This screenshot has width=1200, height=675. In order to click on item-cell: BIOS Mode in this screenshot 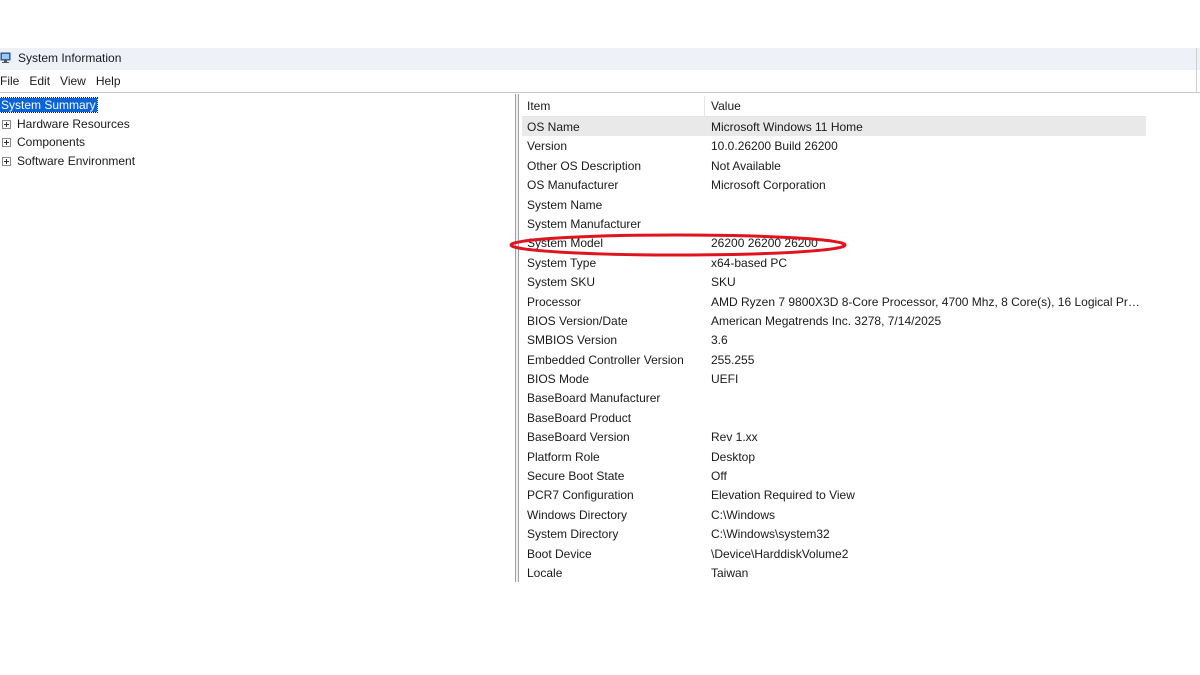, I will do `click(558, 379)`.